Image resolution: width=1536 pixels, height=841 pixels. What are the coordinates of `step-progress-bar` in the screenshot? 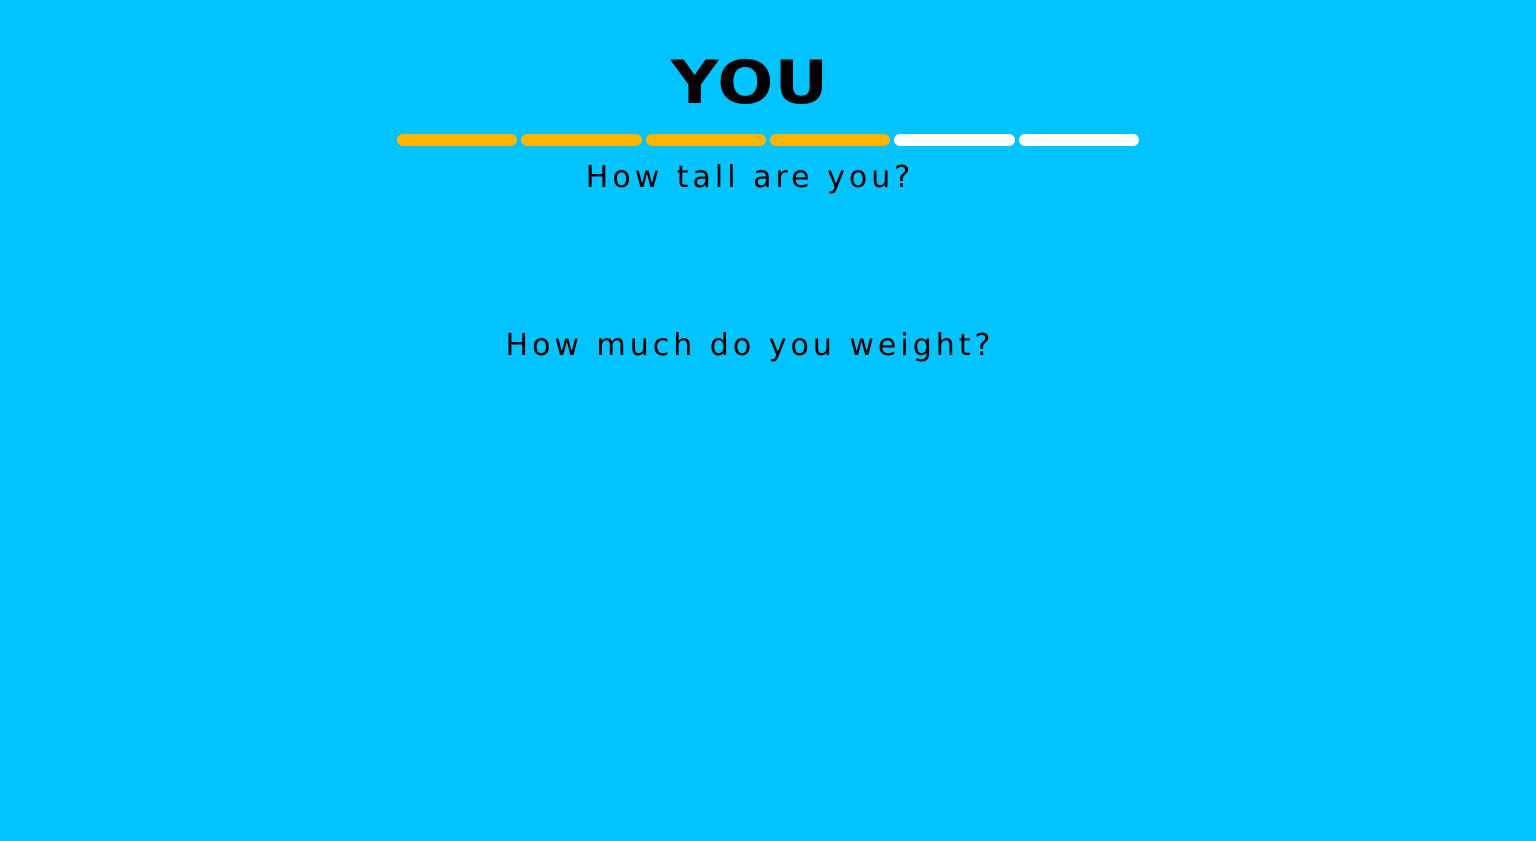 It's located at (768, 140).